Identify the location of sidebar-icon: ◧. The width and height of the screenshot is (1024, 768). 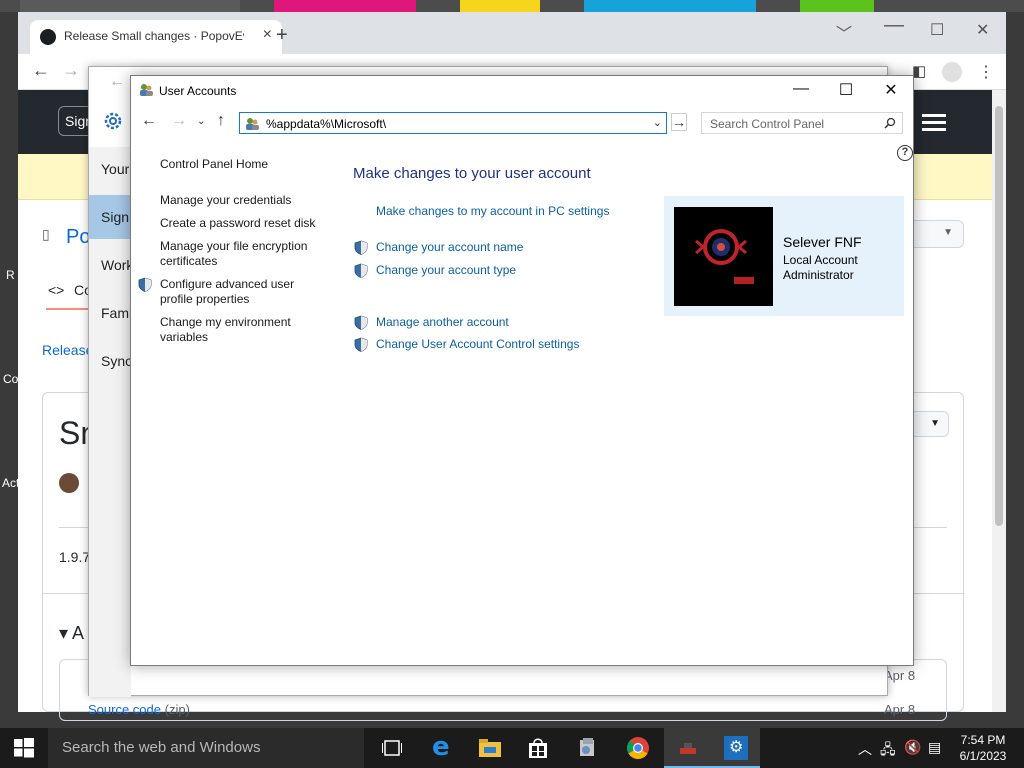
(919, 71).